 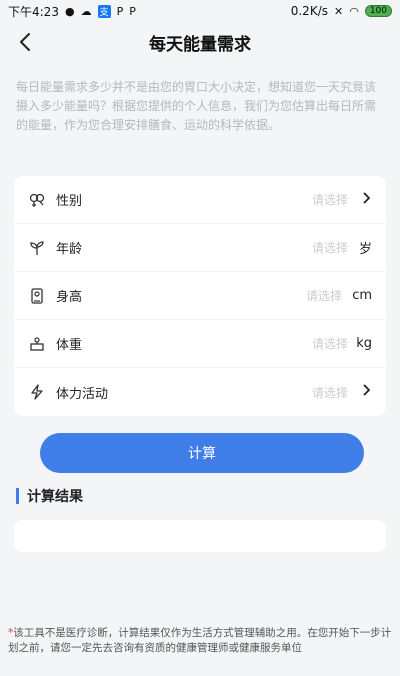 I want to click on form-row-gender: 性别 请选择, so click(x=200, y=200).